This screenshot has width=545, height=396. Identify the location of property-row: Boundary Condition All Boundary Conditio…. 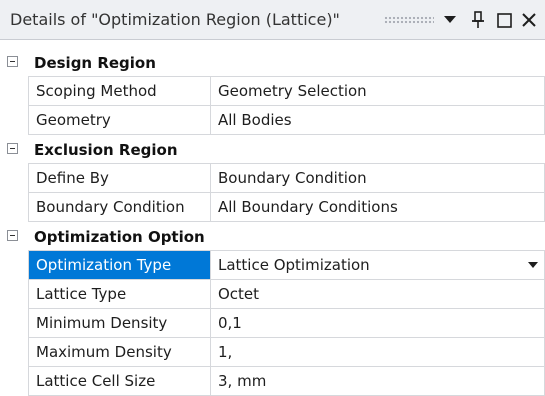
(272, 207).